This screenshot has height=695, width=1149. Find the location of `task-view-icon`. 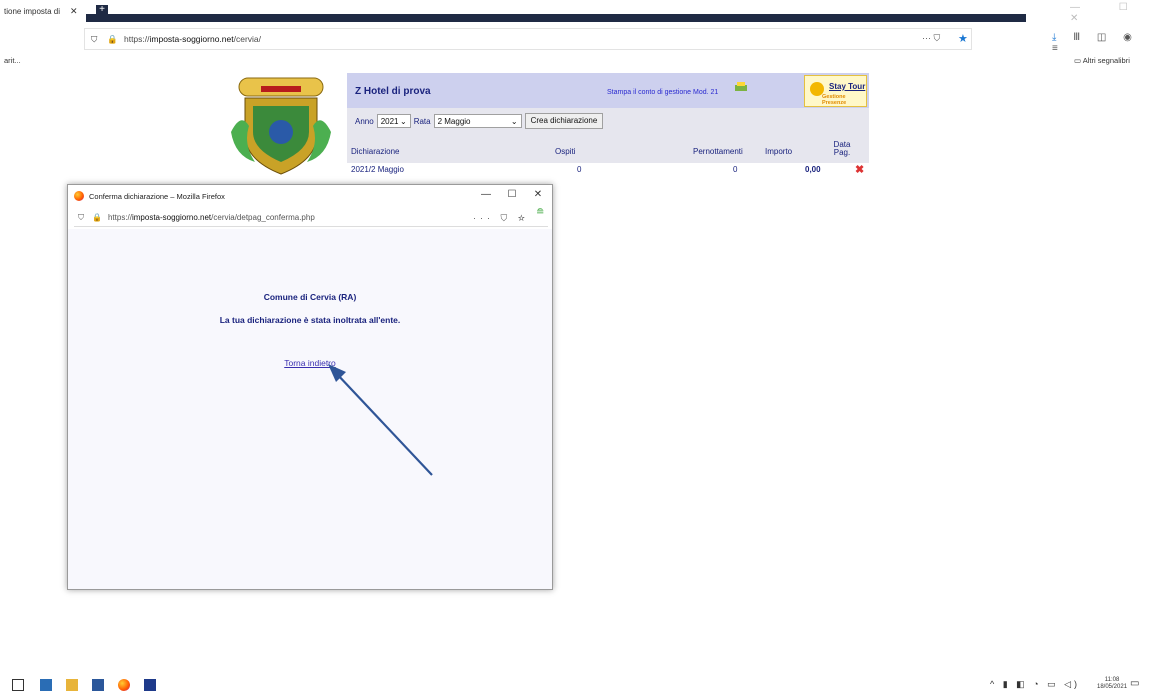

task-view-icon is located at coordinates (18, 685).